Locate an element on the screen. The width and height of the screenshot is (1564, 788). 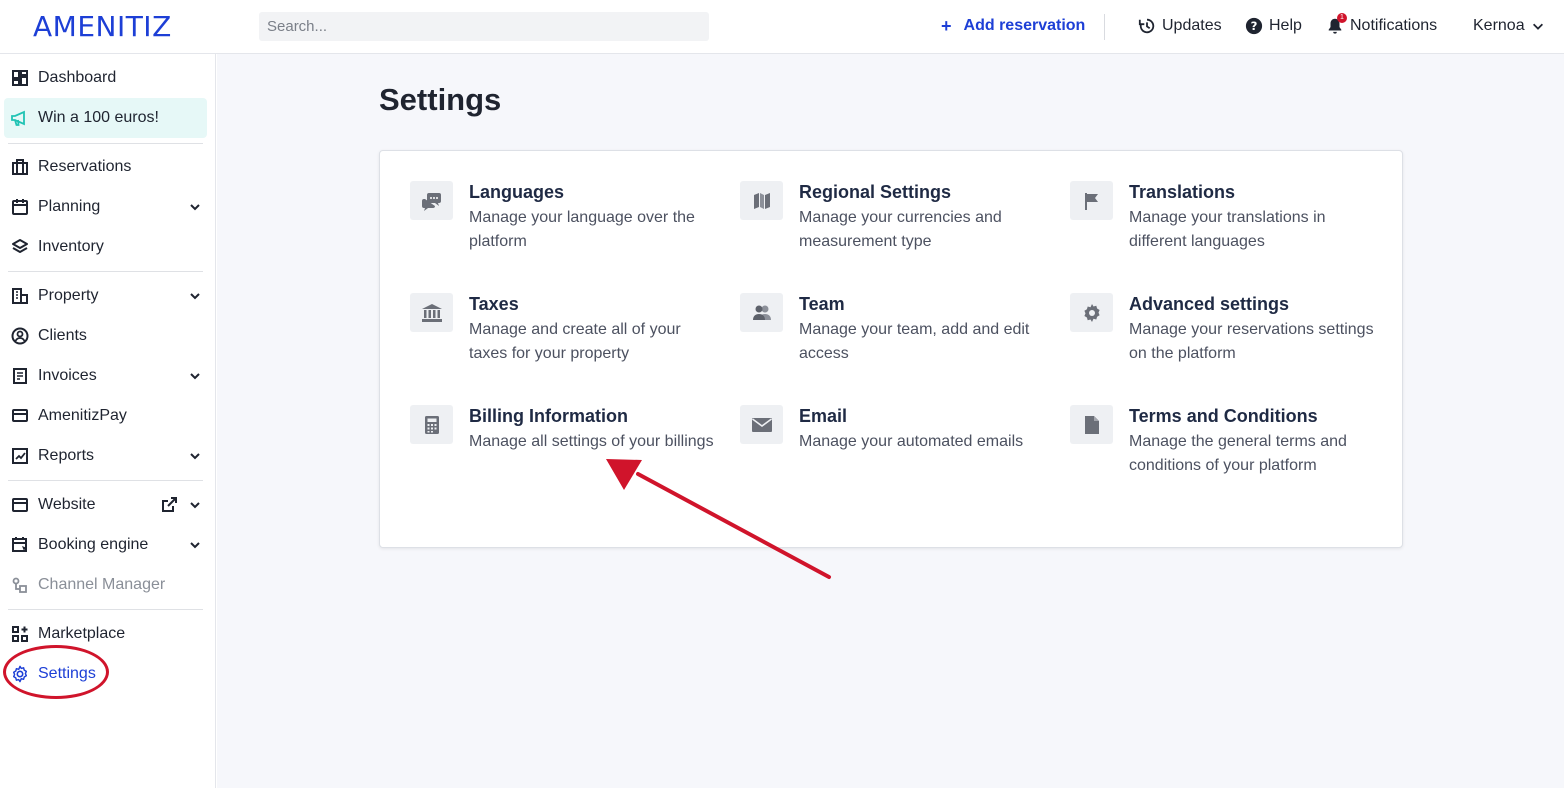
bank-icon is located at coordinates (431, 312).